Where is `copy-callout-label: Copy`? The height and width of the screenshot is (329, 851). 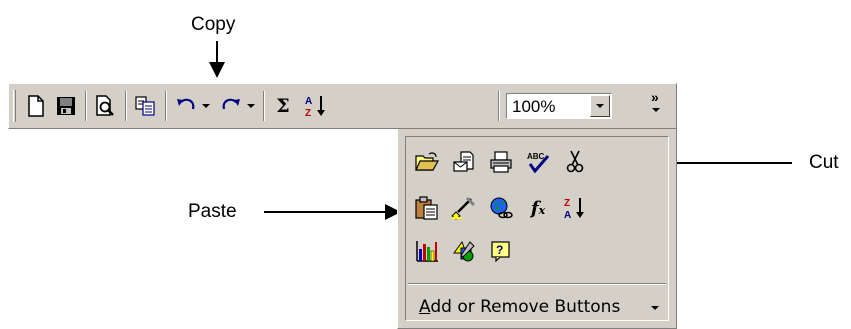 copy-callout-label: Copy is located at coordinates (213, 24).